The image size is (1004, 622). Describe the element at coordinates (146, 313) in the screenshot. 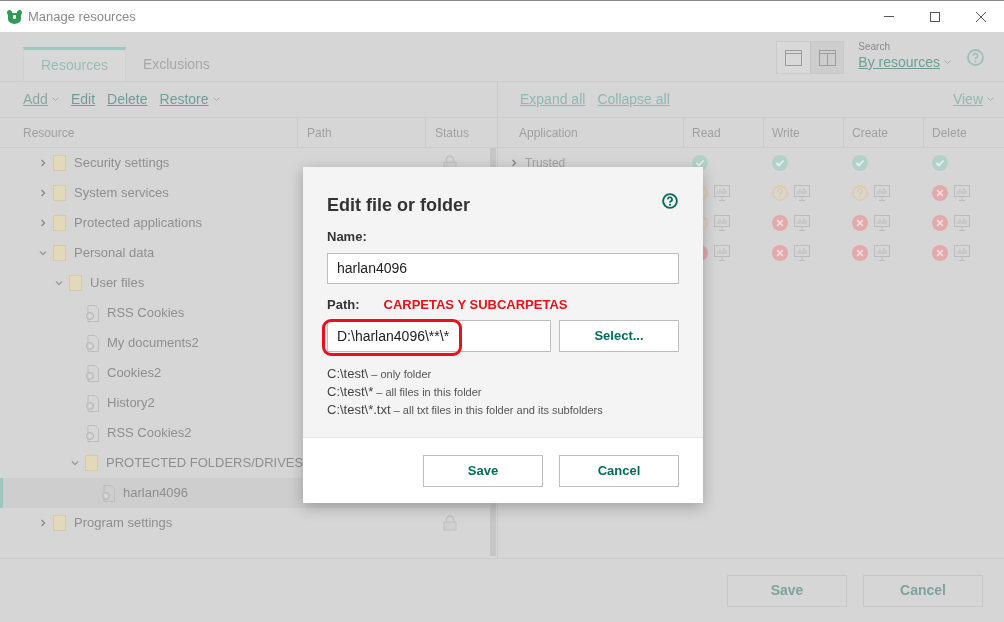

I see `tree-item-label: RSS Cookies` at that location.